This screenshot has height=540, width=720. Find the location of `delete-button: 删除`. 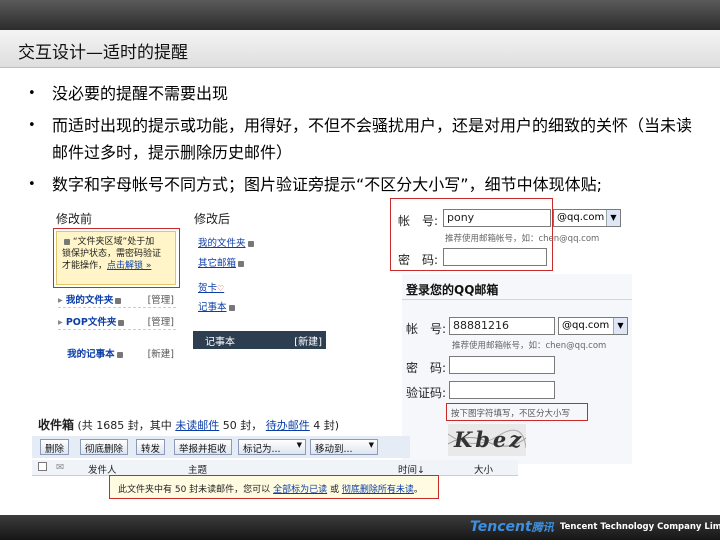

delete-button: 删除 is located at coordinates (55, 447).